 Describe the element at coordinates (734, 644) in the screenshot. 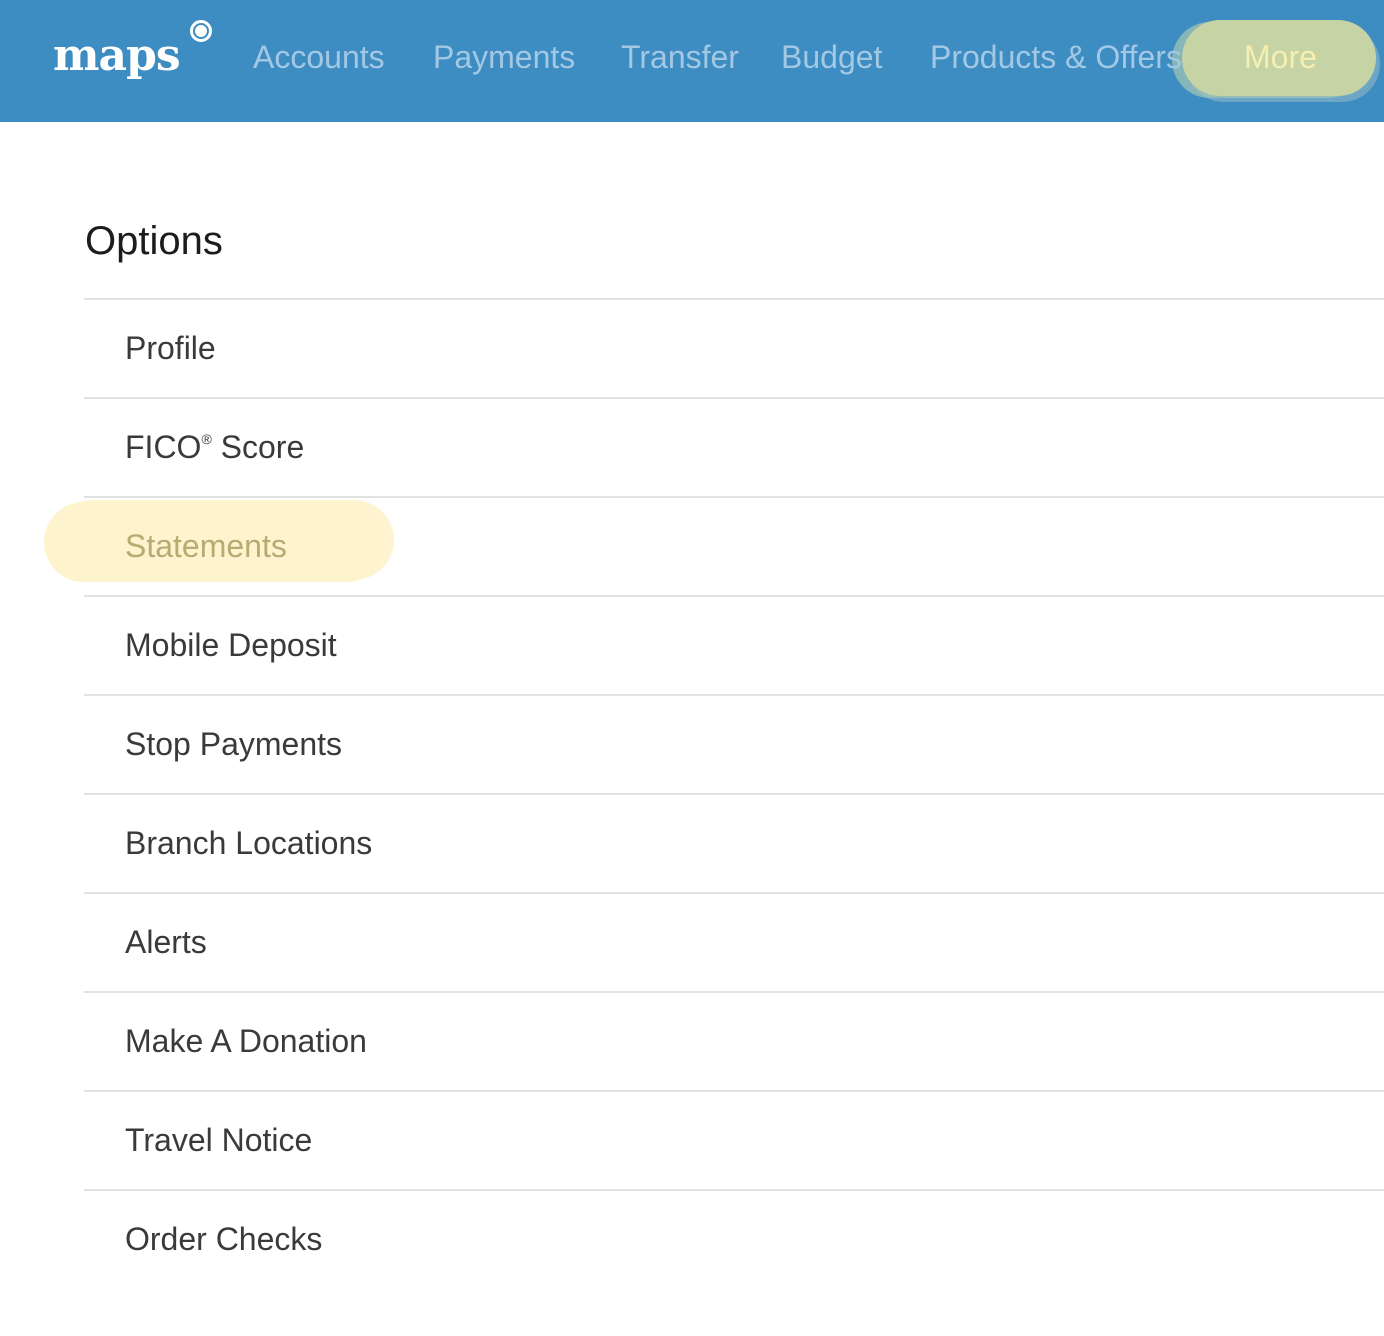

I see `option-mobile-deposit: Mobile Deposit` at that location.